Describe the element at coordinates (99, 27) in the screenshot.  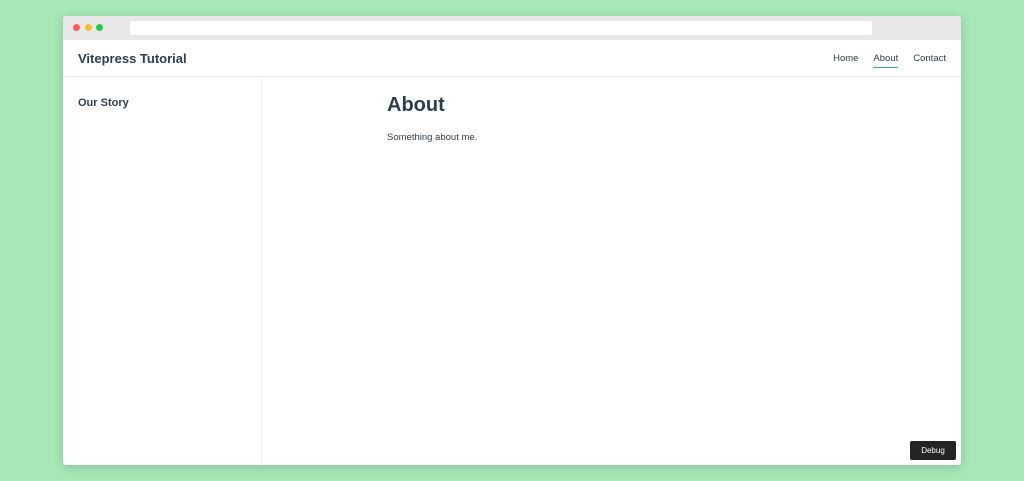
I see `maximize-window-icon` at that location.